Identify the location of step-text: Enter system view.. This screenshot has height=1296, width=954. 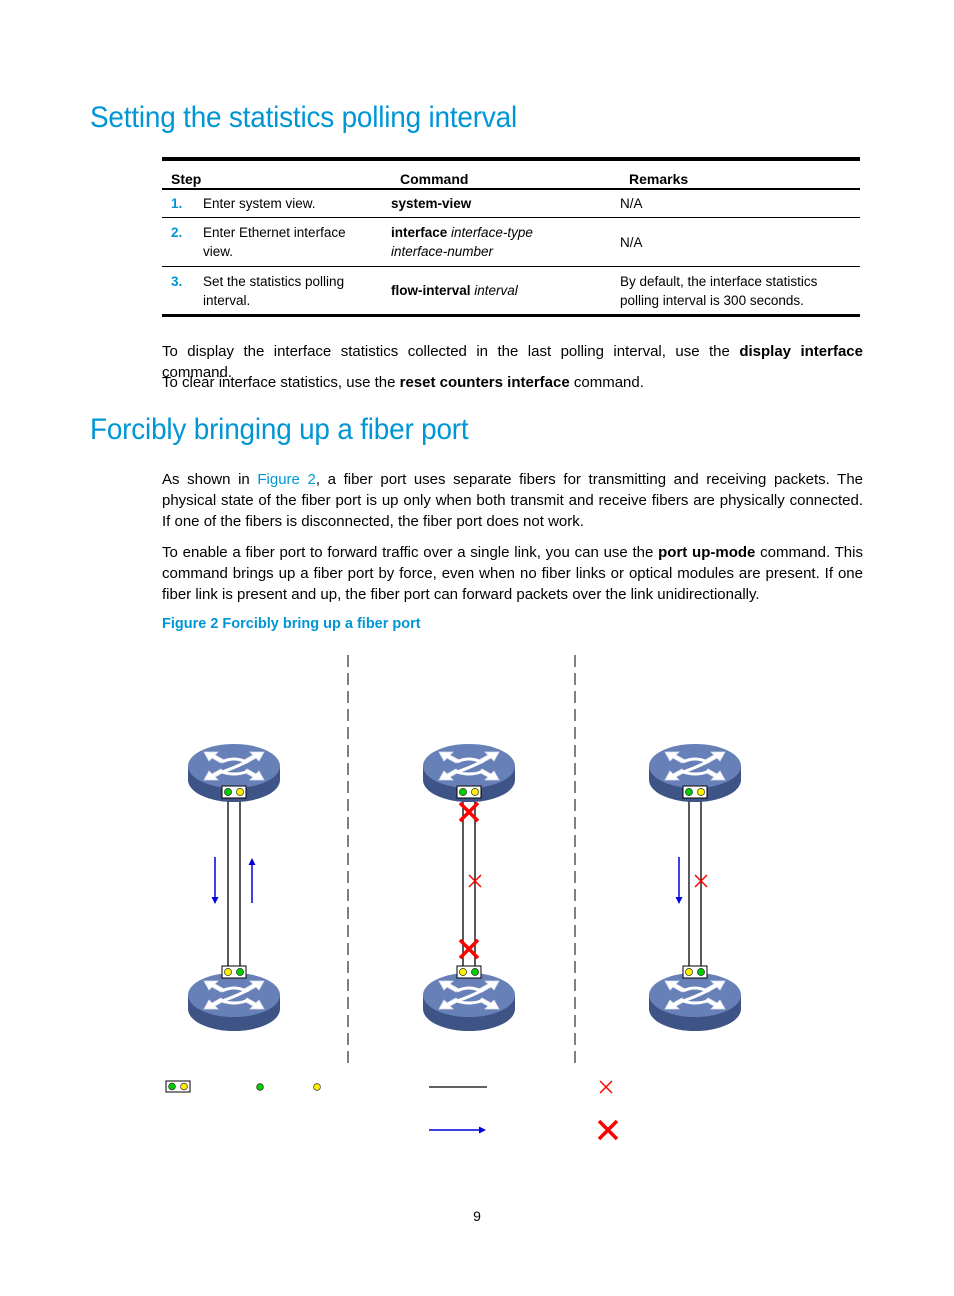
(259, 203).